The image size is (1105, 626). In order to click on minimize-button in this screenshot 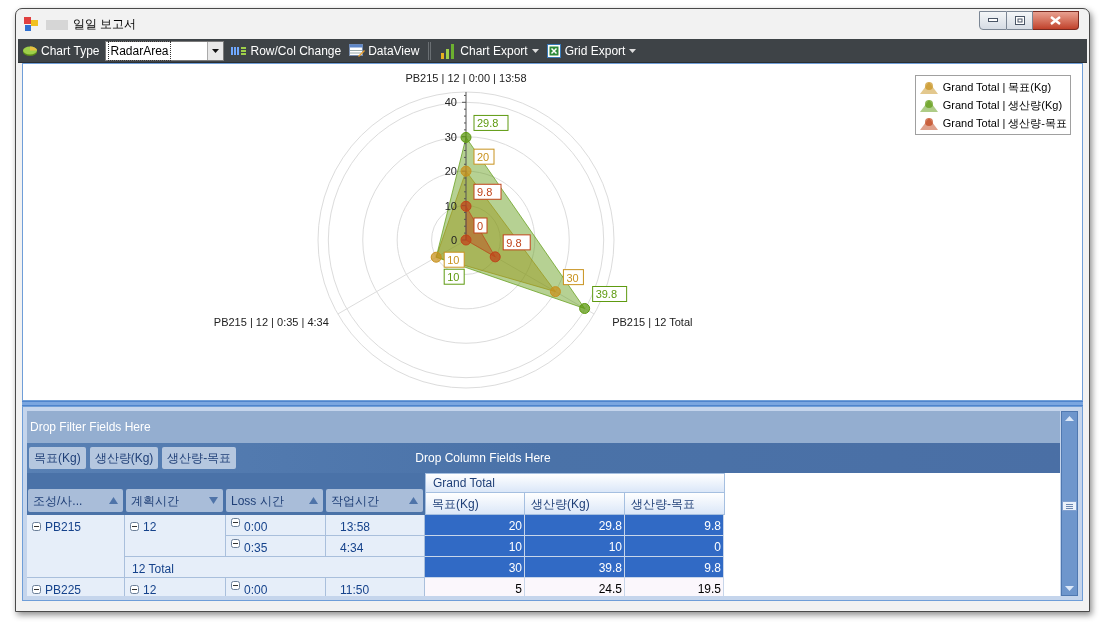, I will do `click(993, 20)`.